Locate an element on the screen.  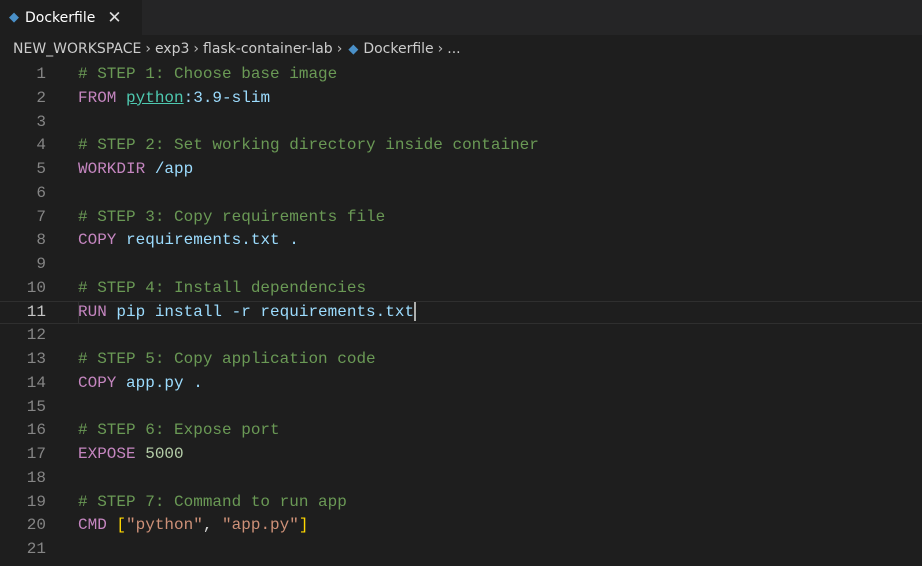
code-line: 19 # STEP 7: Command to run app is located at coordinates (461, 503).